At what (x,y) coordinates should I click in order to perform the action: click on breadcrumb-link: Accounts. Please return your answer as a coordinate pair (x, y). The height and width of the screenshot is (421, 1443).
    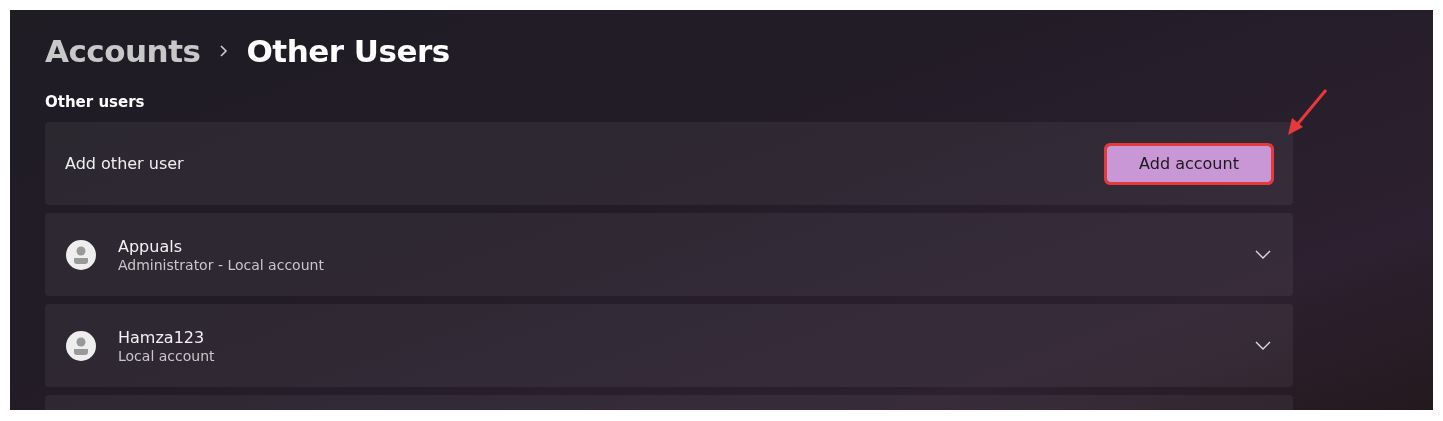
    Looking at the image, I should click on (123, 51).